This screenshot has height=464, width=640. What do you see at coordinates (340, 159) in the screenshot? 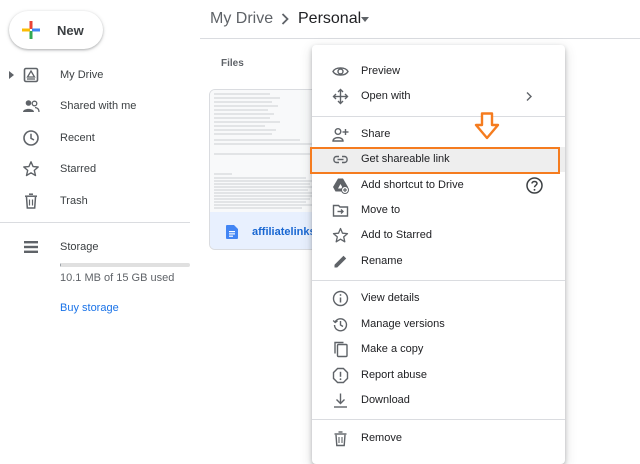
I see `link-icon` at bounding box center [340, 159].